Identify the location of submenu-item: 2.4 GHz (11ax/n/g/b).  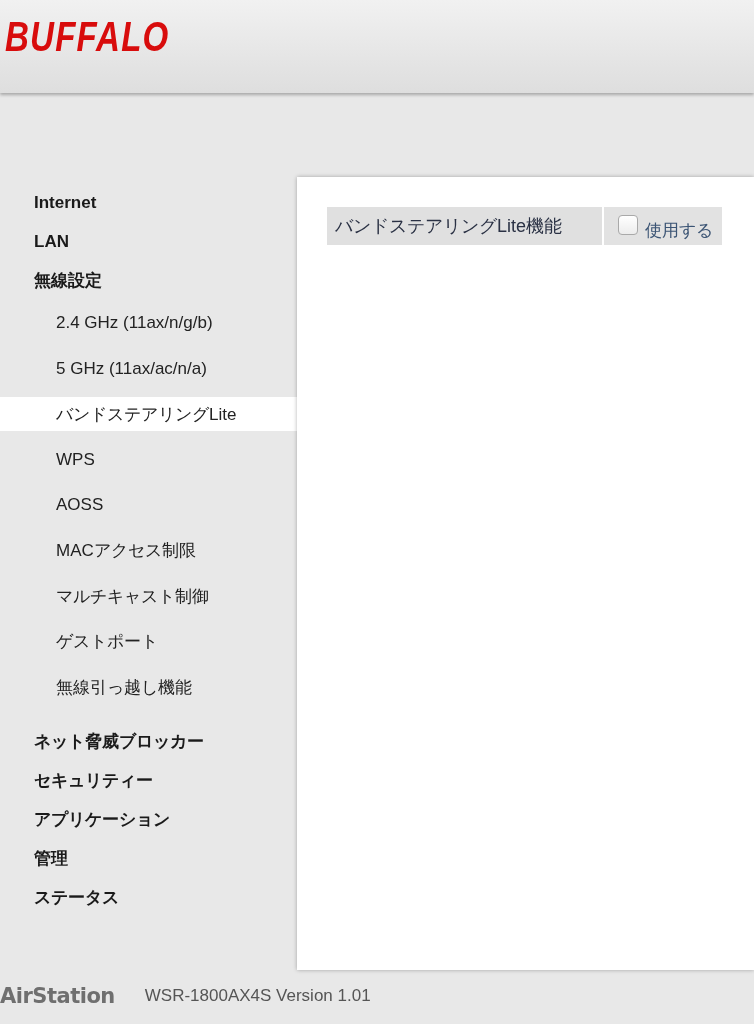
(148, 323).